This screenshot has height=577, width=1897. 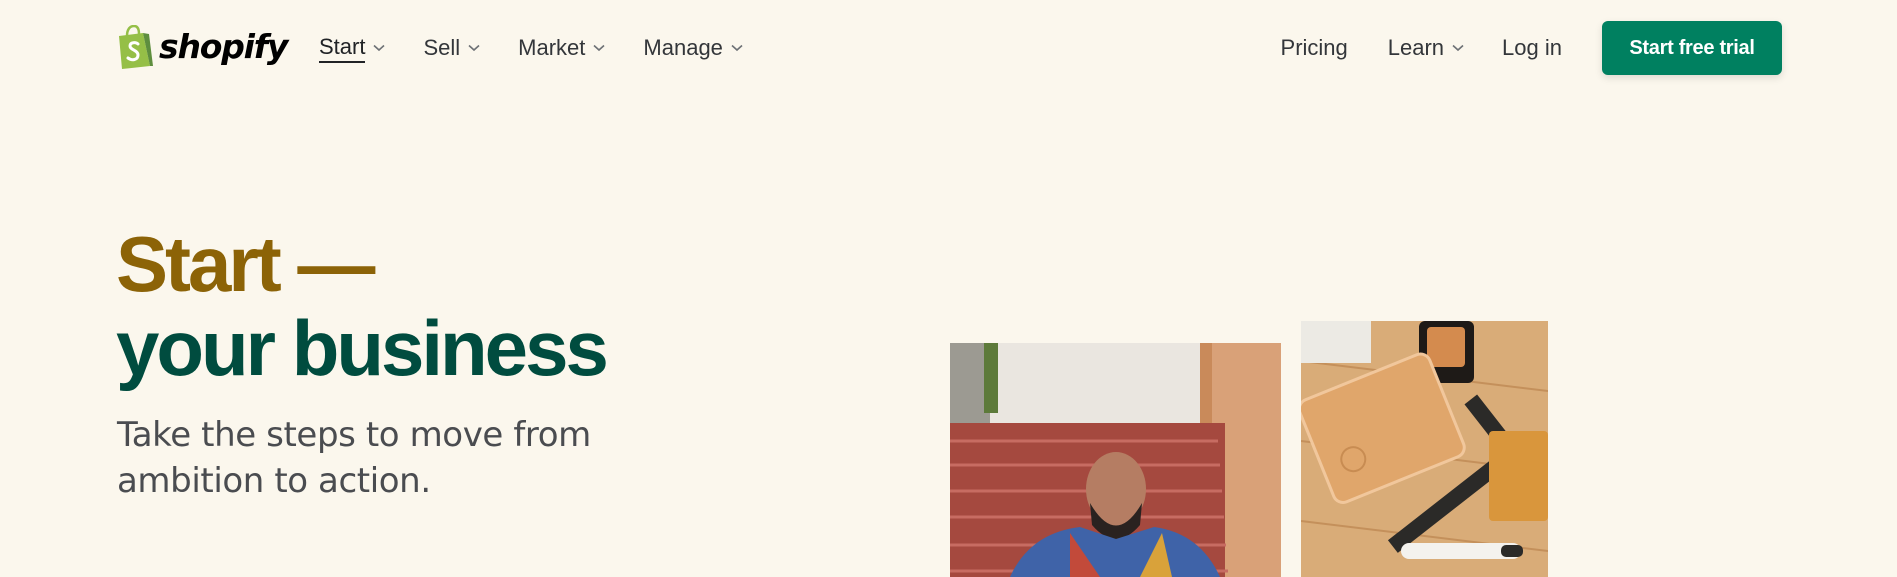 I want to click on shopify-bag-icon, so click(x=136, y=47).